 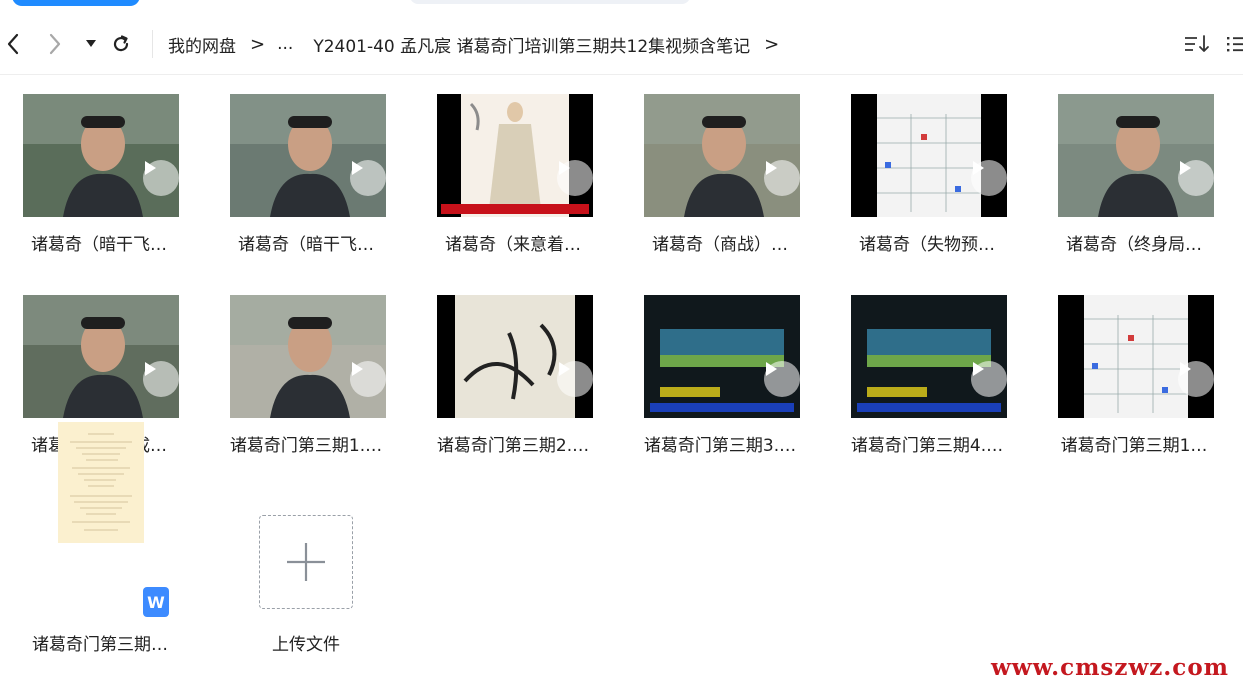 I want to click on upload-file-button, so click(x=306, y=562).